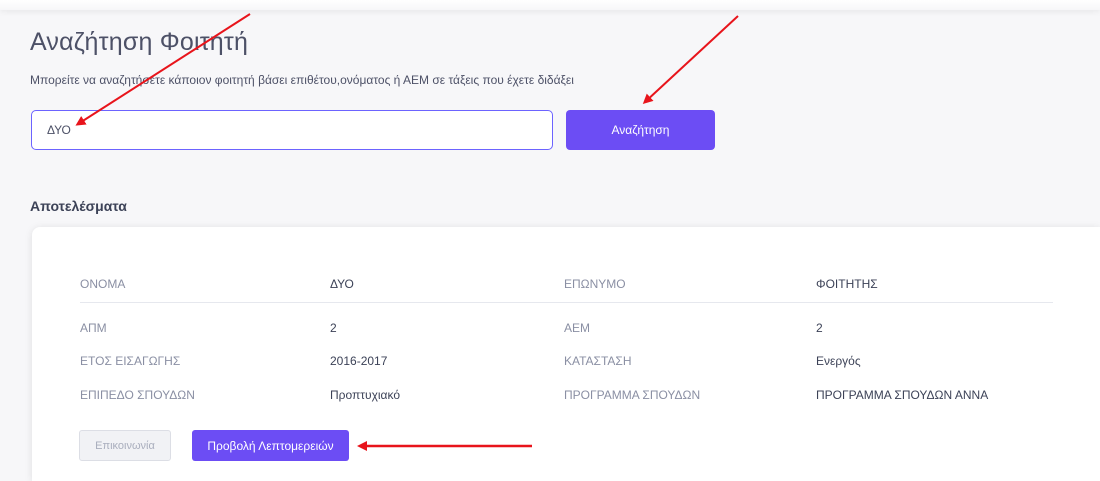 The image size is (1100, 481). I want to click on last-name-label: ΕΠΩΝΥΜΟ, so click(595, 284).